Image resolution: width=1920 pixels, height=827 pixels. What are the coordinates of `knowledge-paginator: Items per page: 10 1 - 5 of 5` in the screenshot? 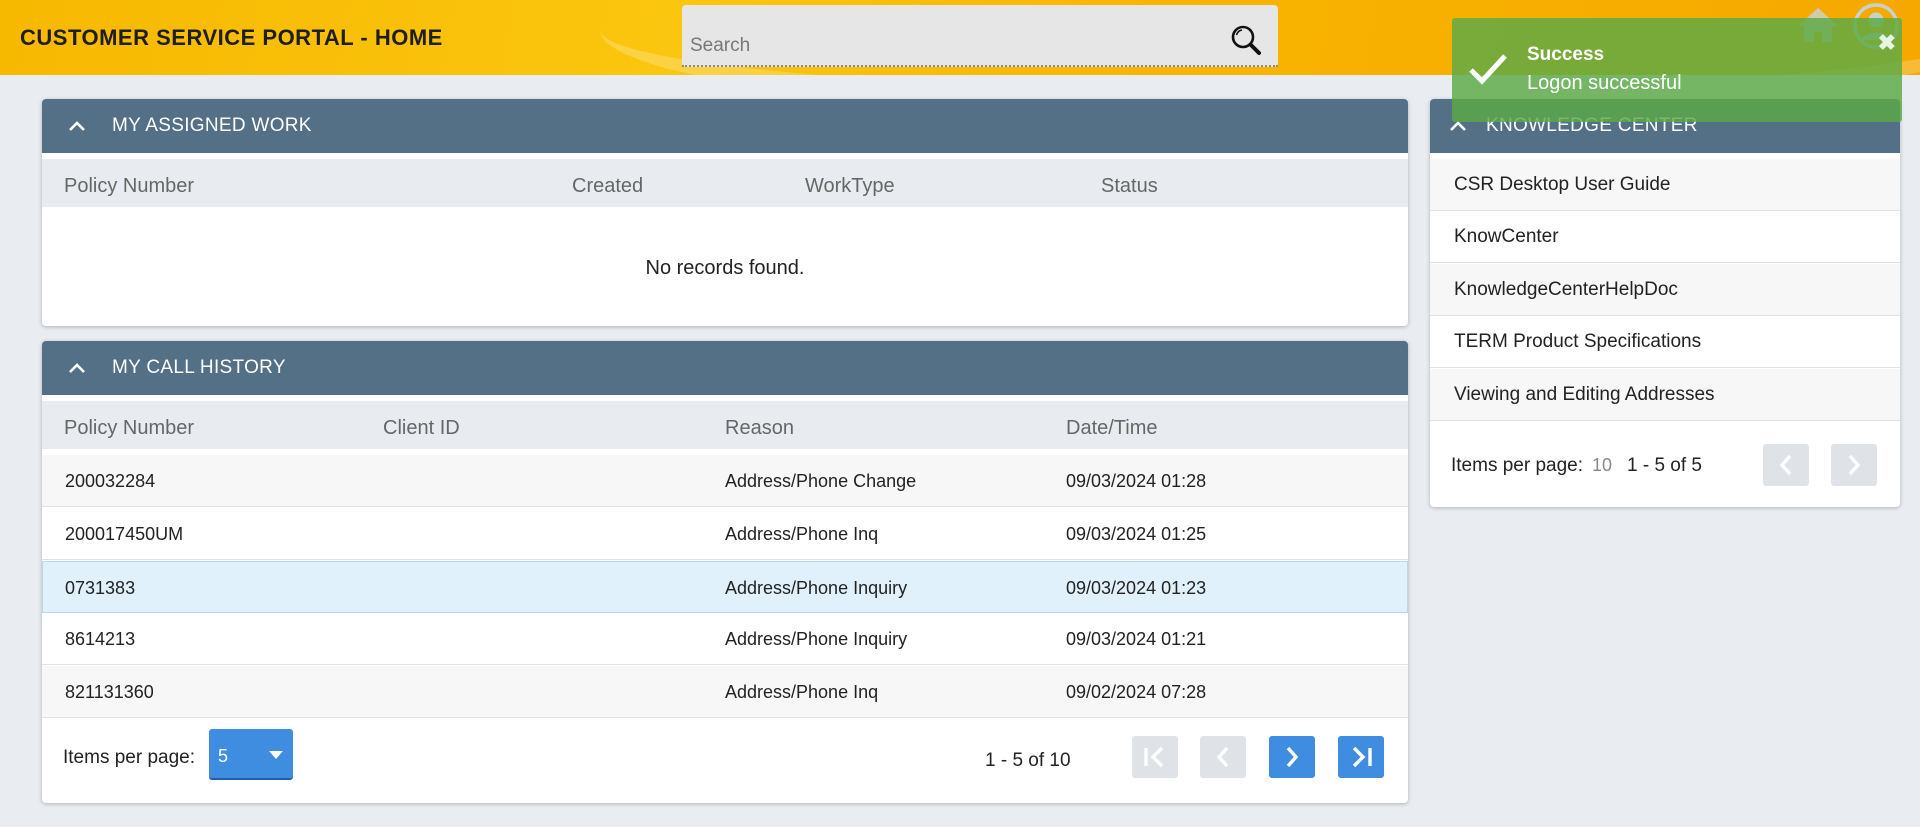 It's located at (1665, 465).